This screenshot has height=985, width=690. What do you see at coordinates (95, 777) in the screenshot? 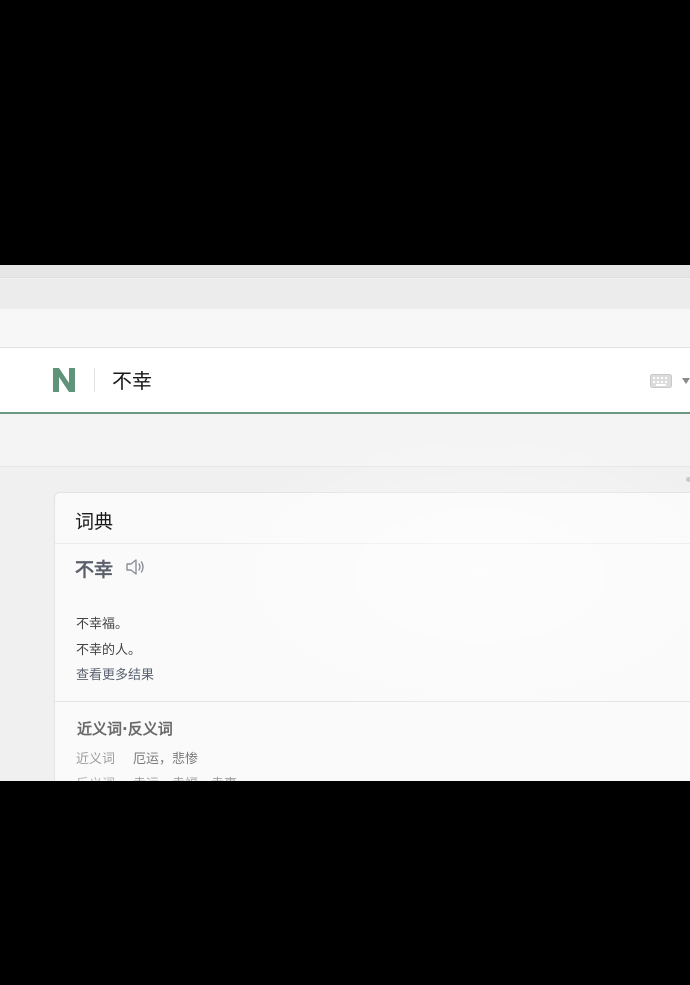
I see `antonym-label: 反义词` at bounding box center [95, 777].